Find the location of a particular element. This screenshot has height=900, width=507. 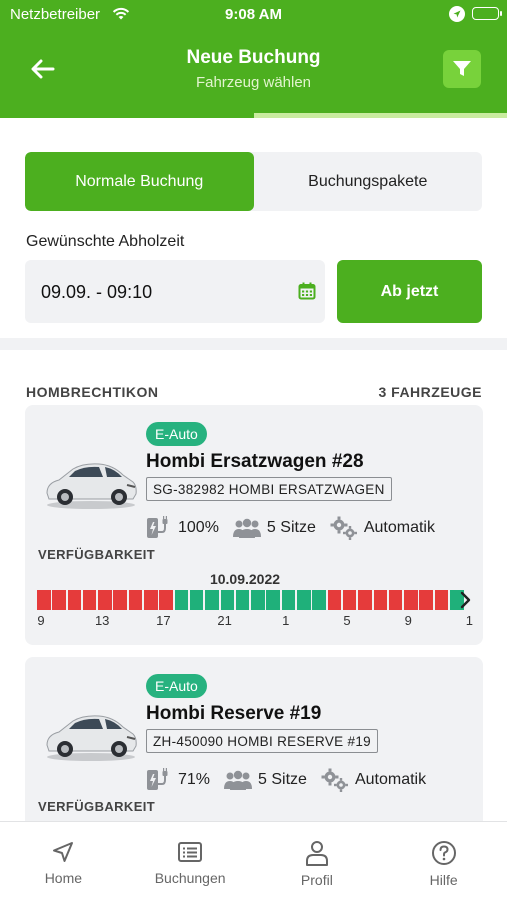

hour-tick-label: 1 is located at coordinates (469, 620).